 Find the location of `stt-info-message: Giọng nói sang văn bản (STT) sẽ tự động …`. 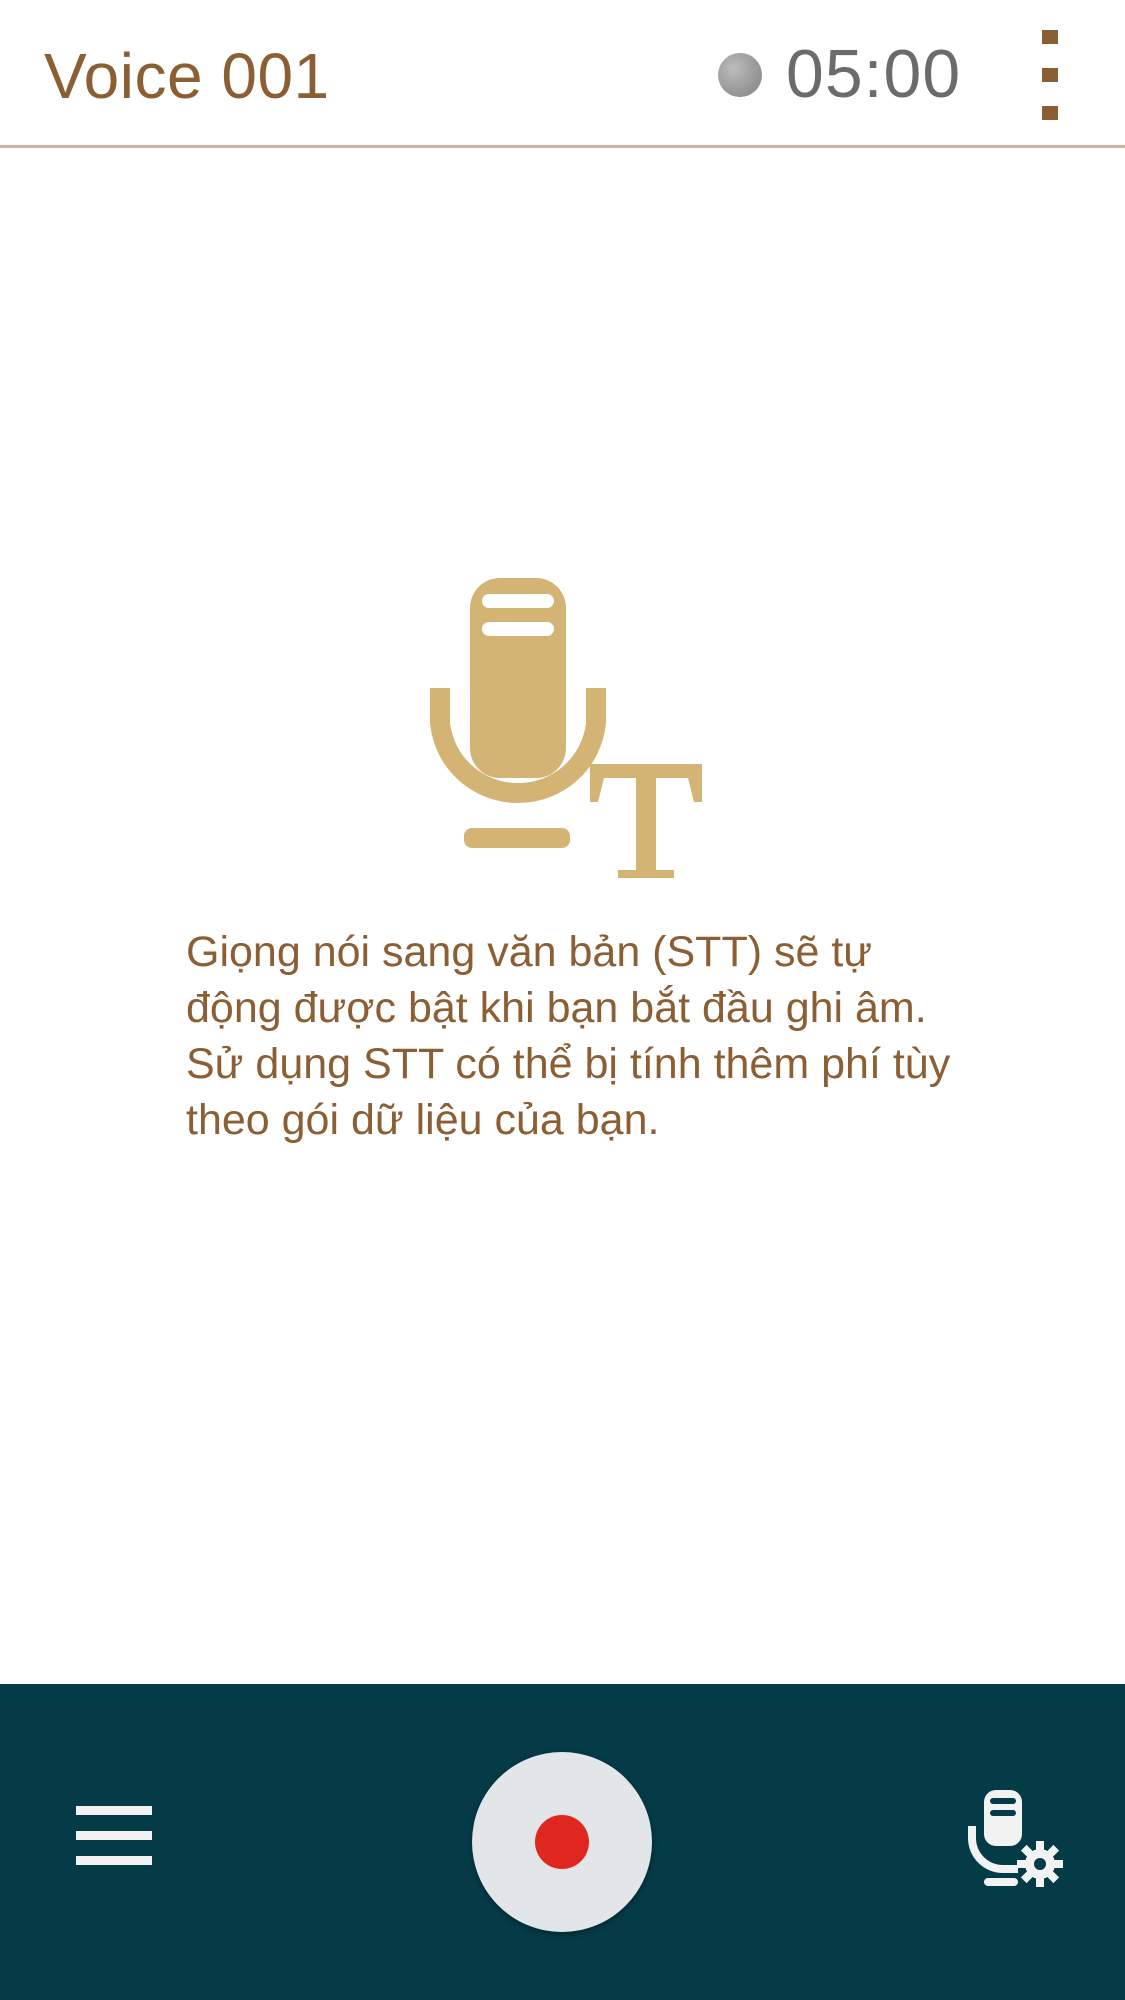

stt-info-message: Giọng nói sang văn bản (STT) sẽ tự động … is located at coordinates (568, 1036).